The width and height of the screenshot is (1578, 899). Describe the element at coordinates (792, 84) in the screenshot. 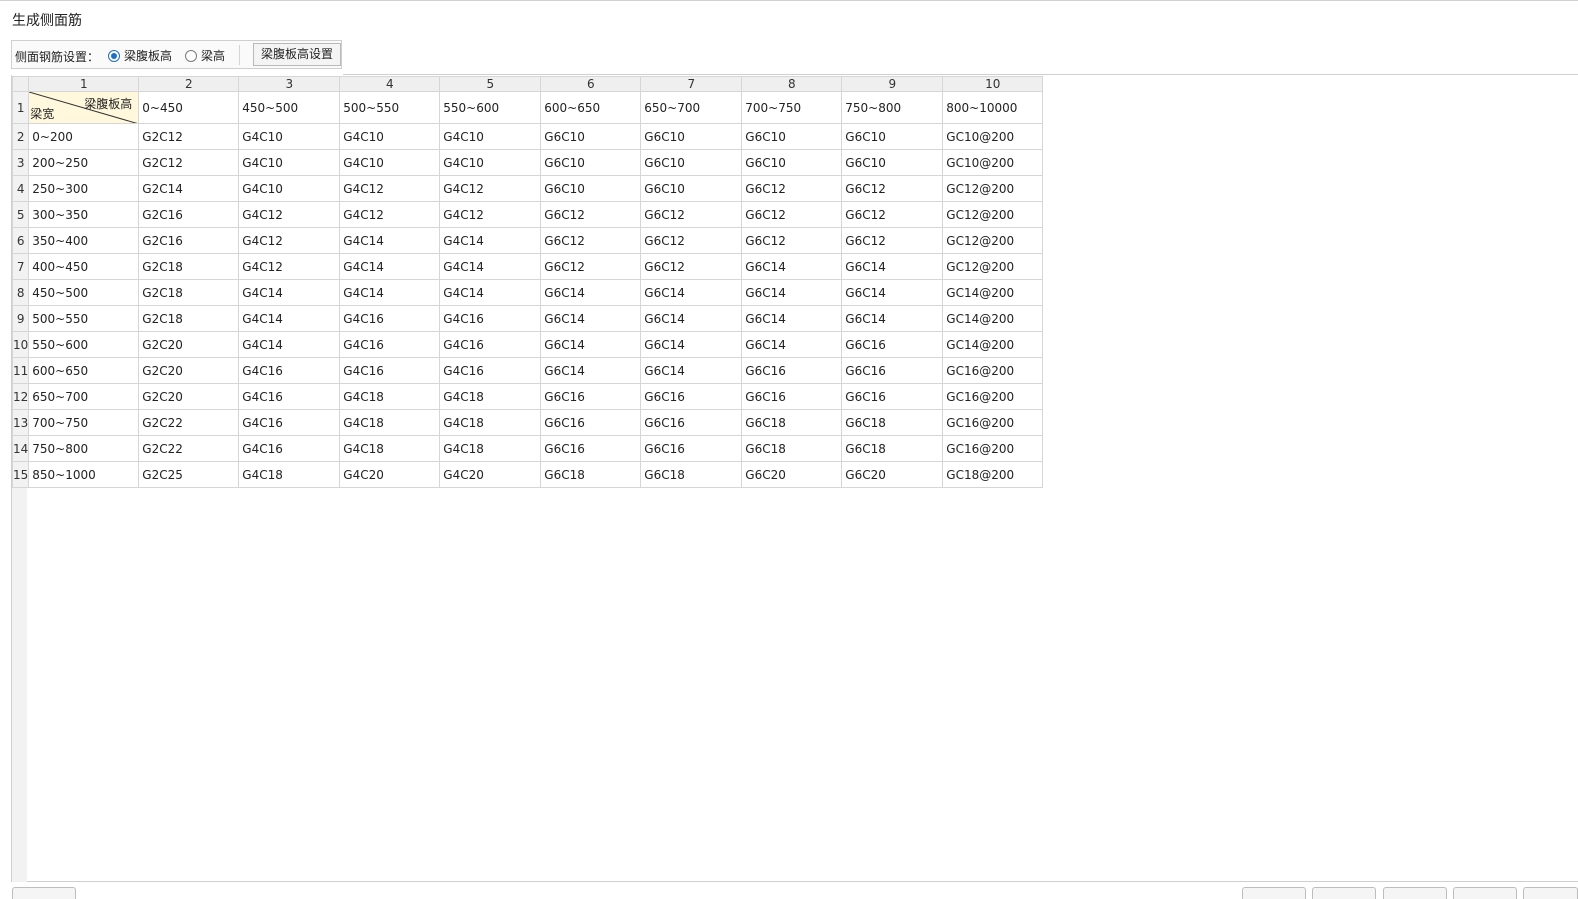

I see `column-number: 8` at that location.